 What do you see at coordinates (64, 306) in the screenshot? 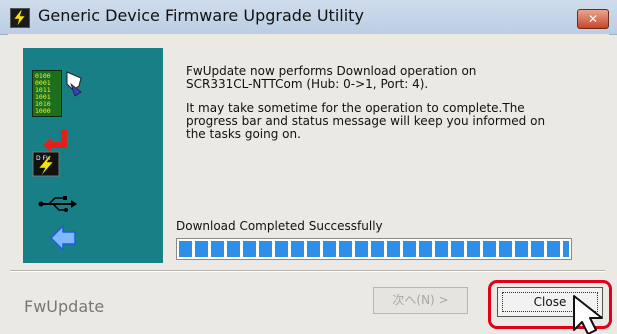
I see `footer-app-label: FwUpdate` at bounding box center [64, 306].